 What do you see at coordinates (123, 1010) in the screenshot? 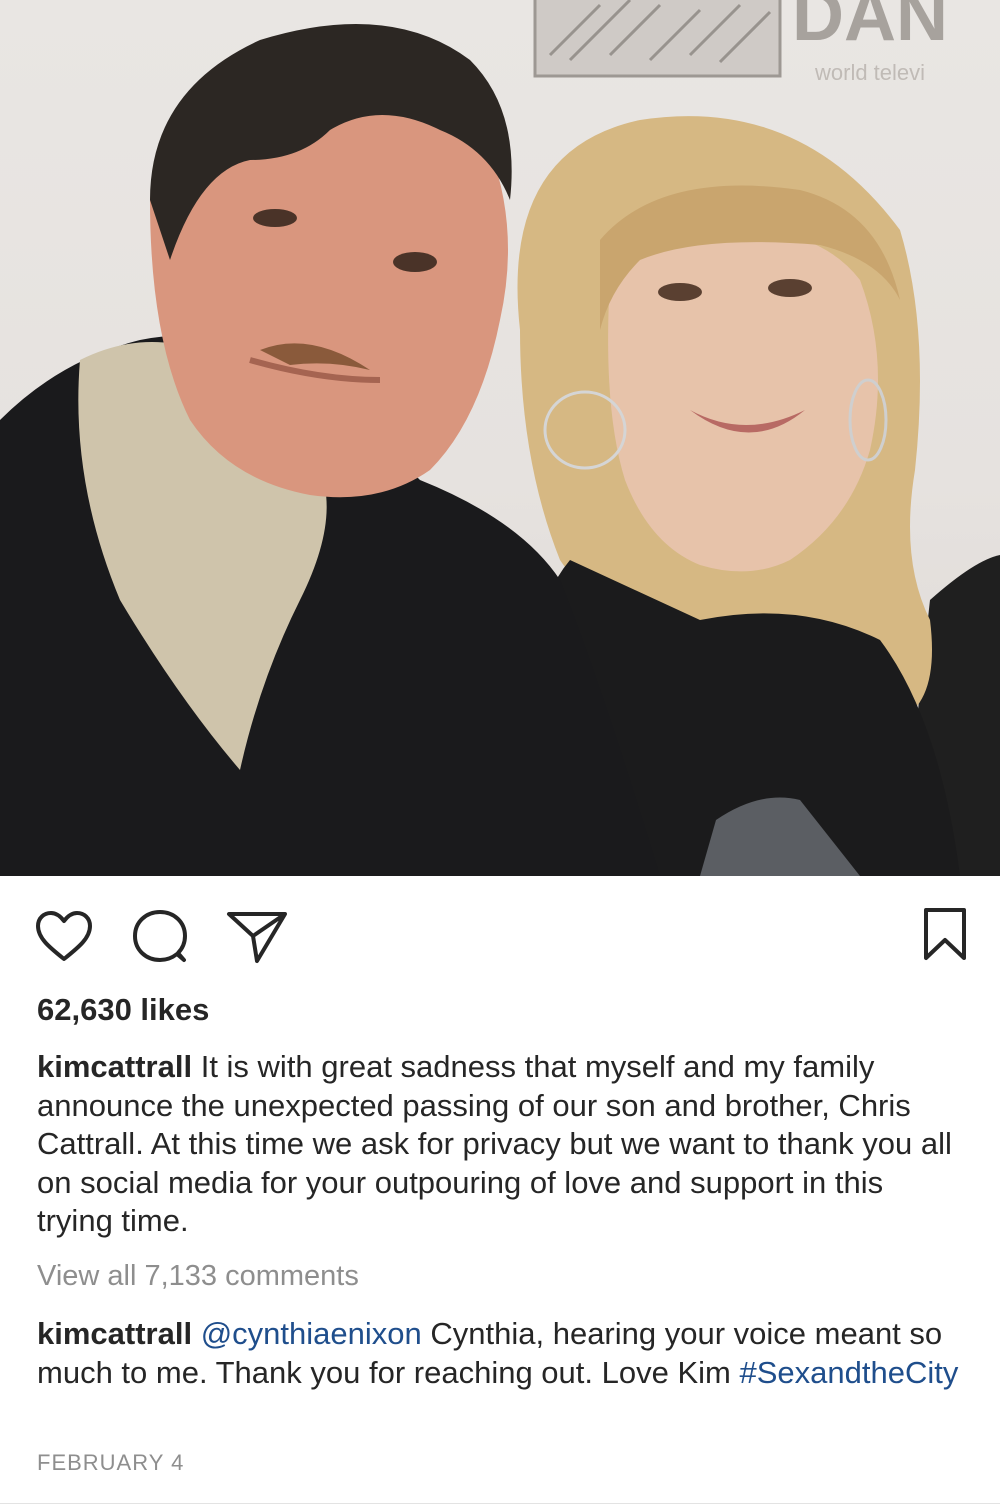
I see `likes-count: 62,630 likes` at bounding box center [123, 1010].